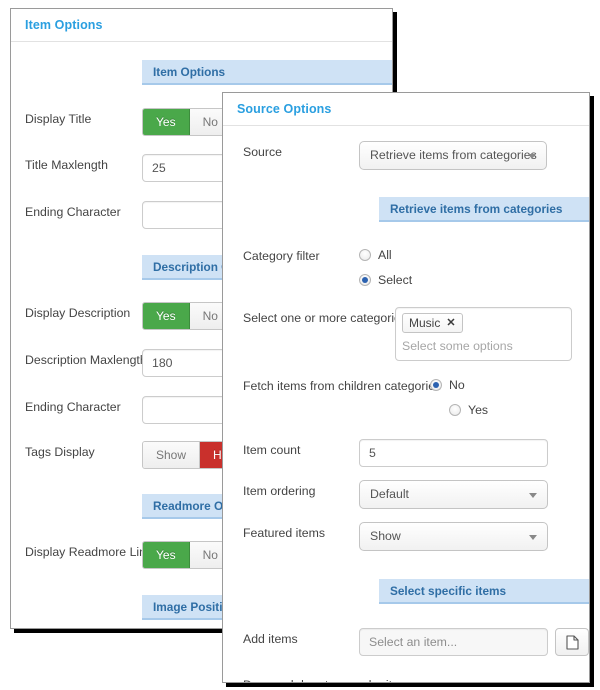  Describe the element at coordinates (509, 397) in the screenshot. I see `control-fetch-children-categories: No Yes` at that location.